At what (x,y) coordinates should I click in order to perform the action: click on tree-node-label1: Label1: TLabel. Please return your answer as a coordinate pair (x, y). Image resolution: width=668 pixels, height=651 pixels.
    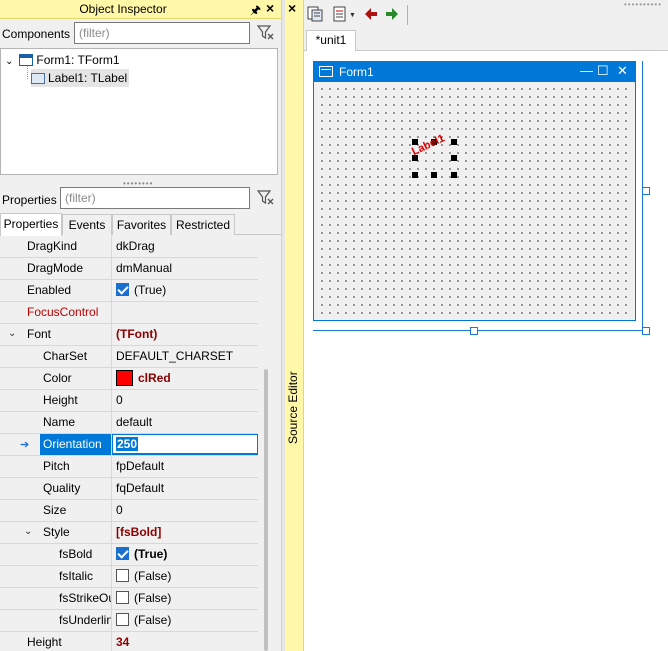
    Looking at the image, I should click on (80, 78).